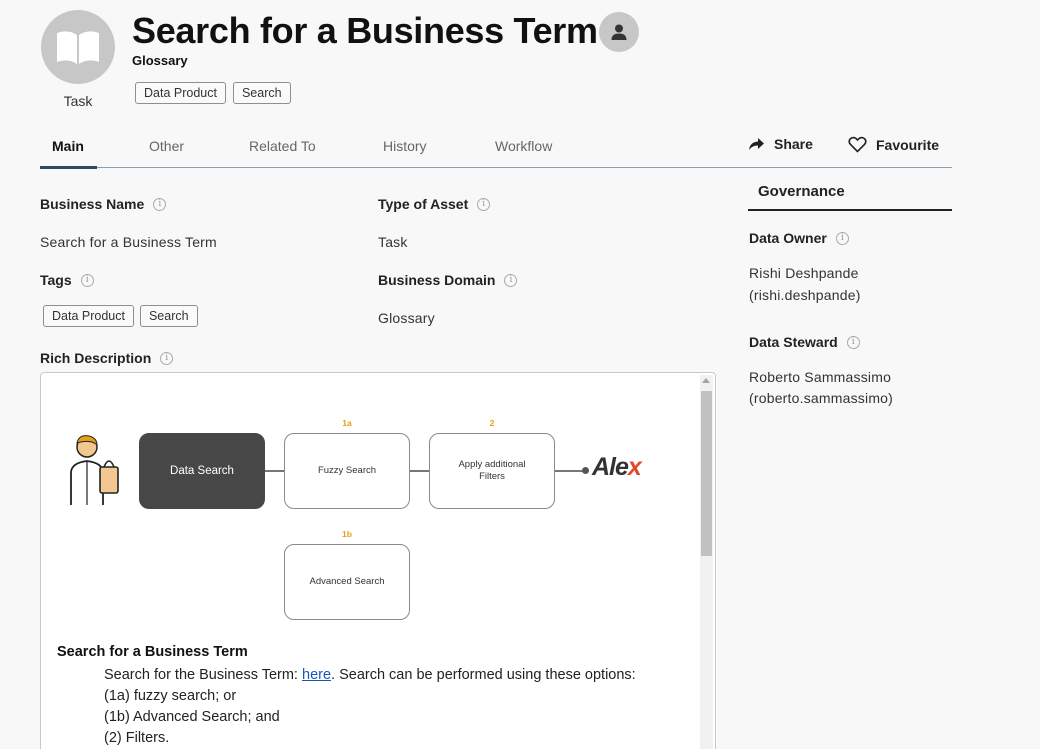 The height and width of the screenshot is (749, 1040). What do you see at coordinates (585, 470) in the screenshot?
I see `connector-dot` at bounding box center [585, 470].